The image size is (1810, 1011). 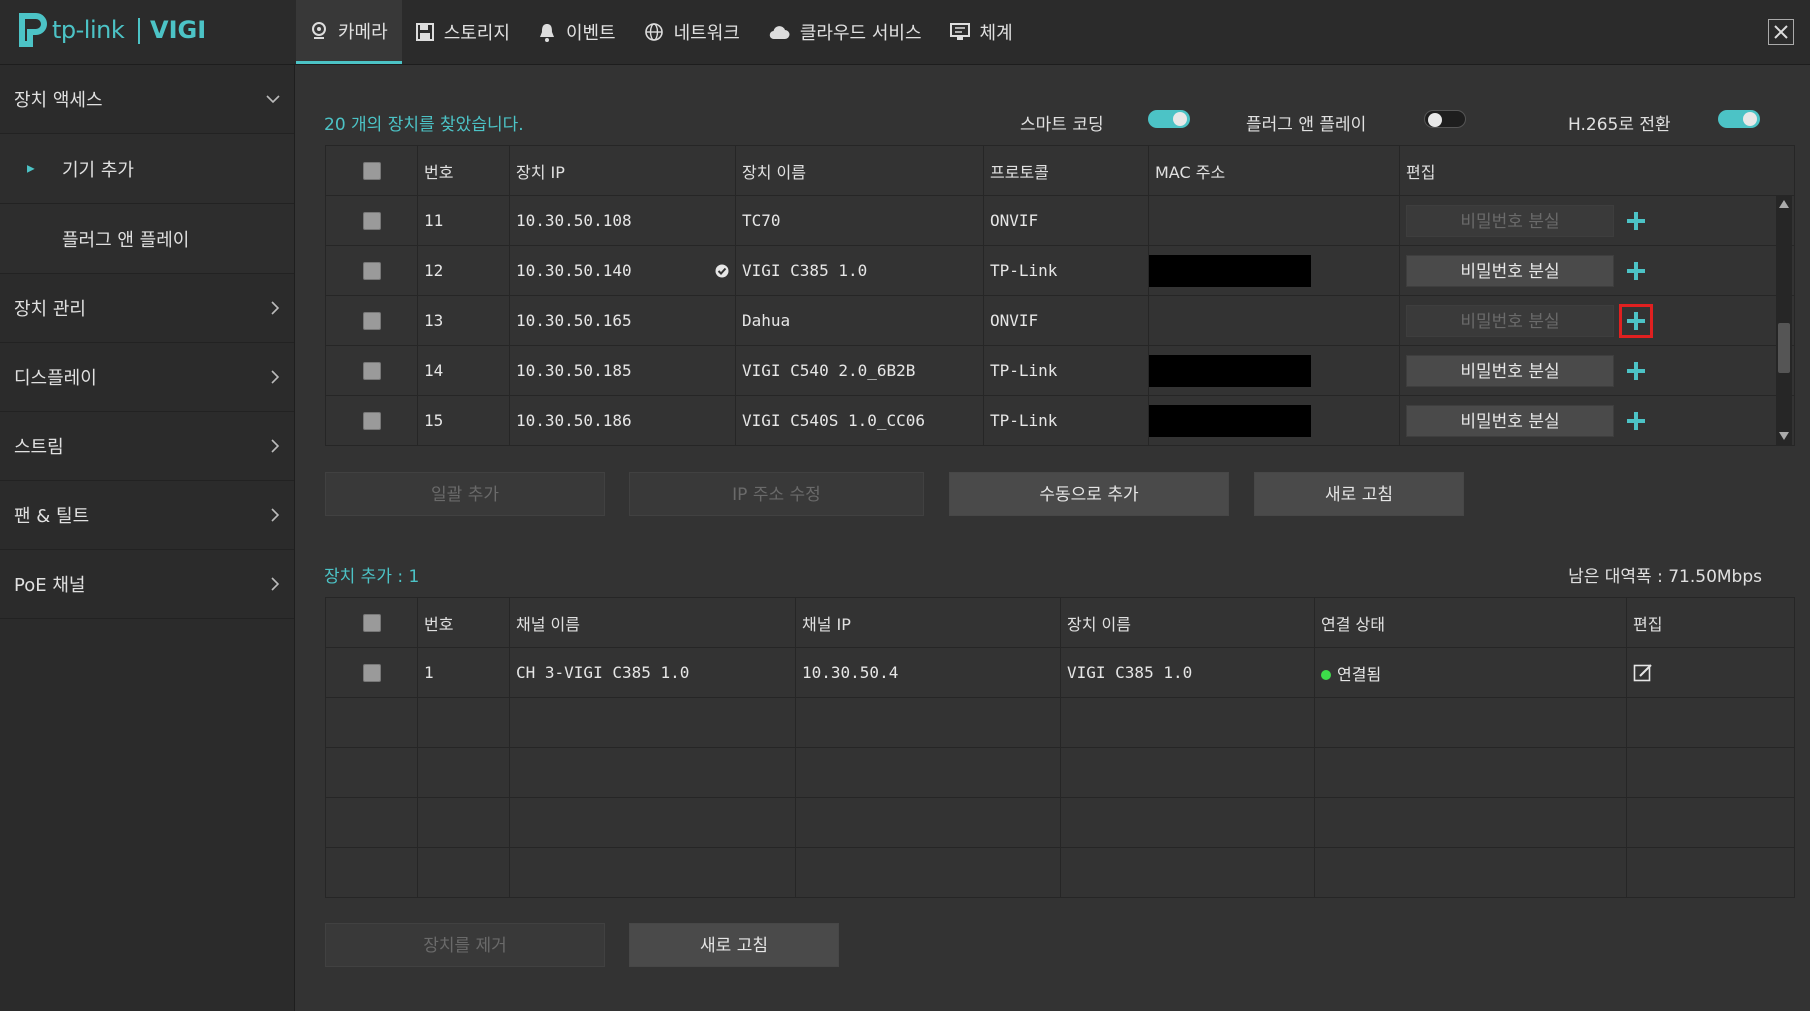 I want to click on table-scrollbar, so click(x=1784, y=320).